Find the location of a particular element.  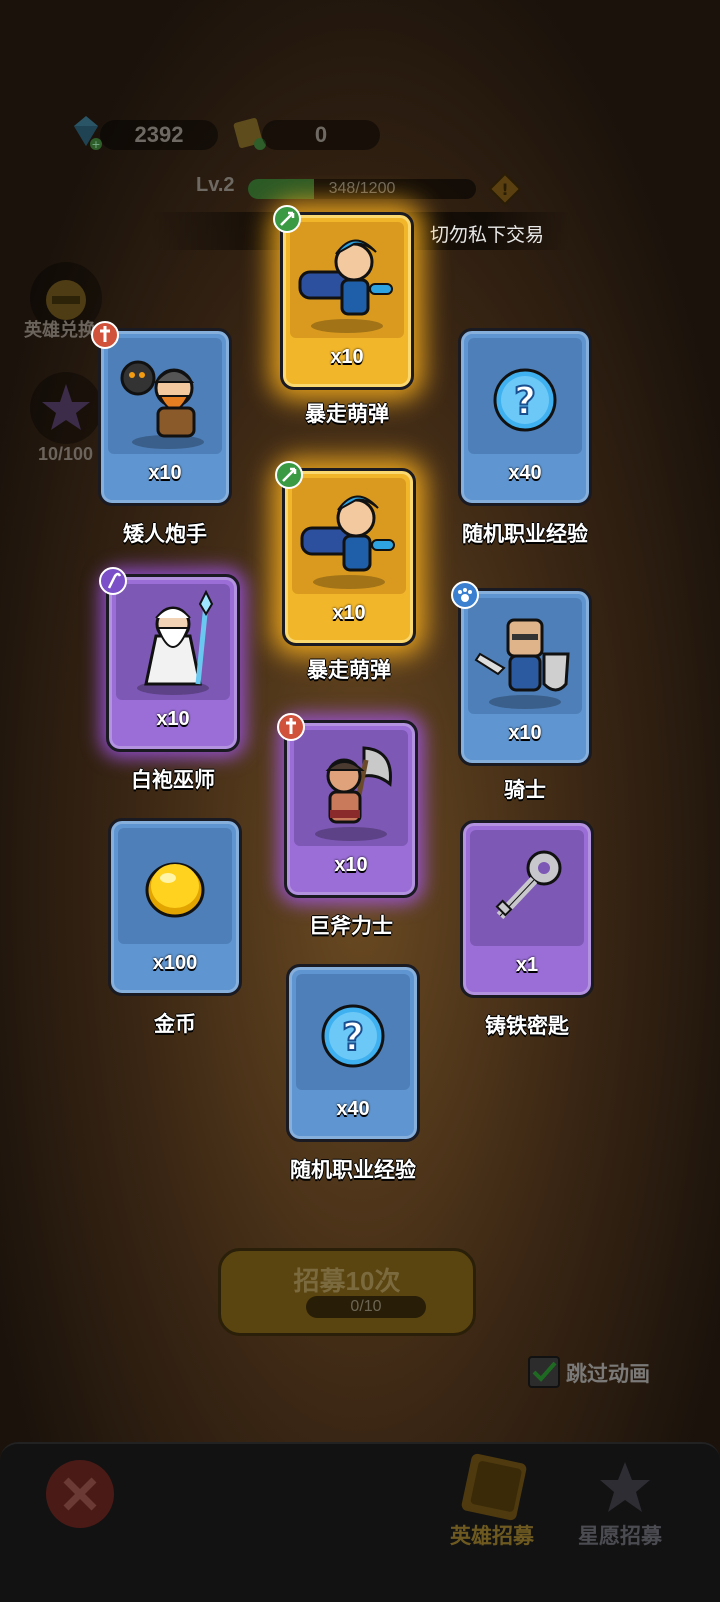

reward-card-dwarf-gunner: x10 矮人炮手 is located at coordinates (161, 433).